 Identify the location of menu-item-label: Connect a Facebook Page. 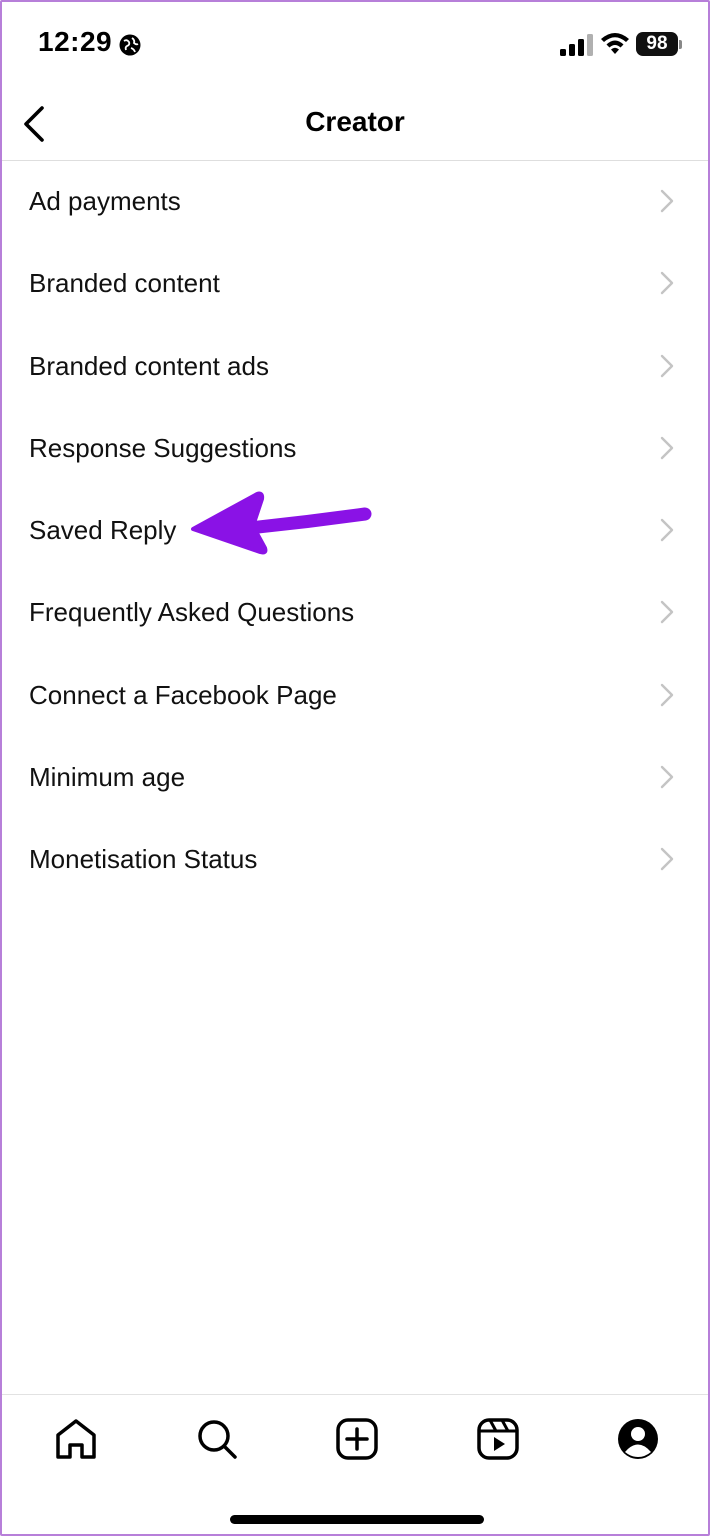
(183, 694).